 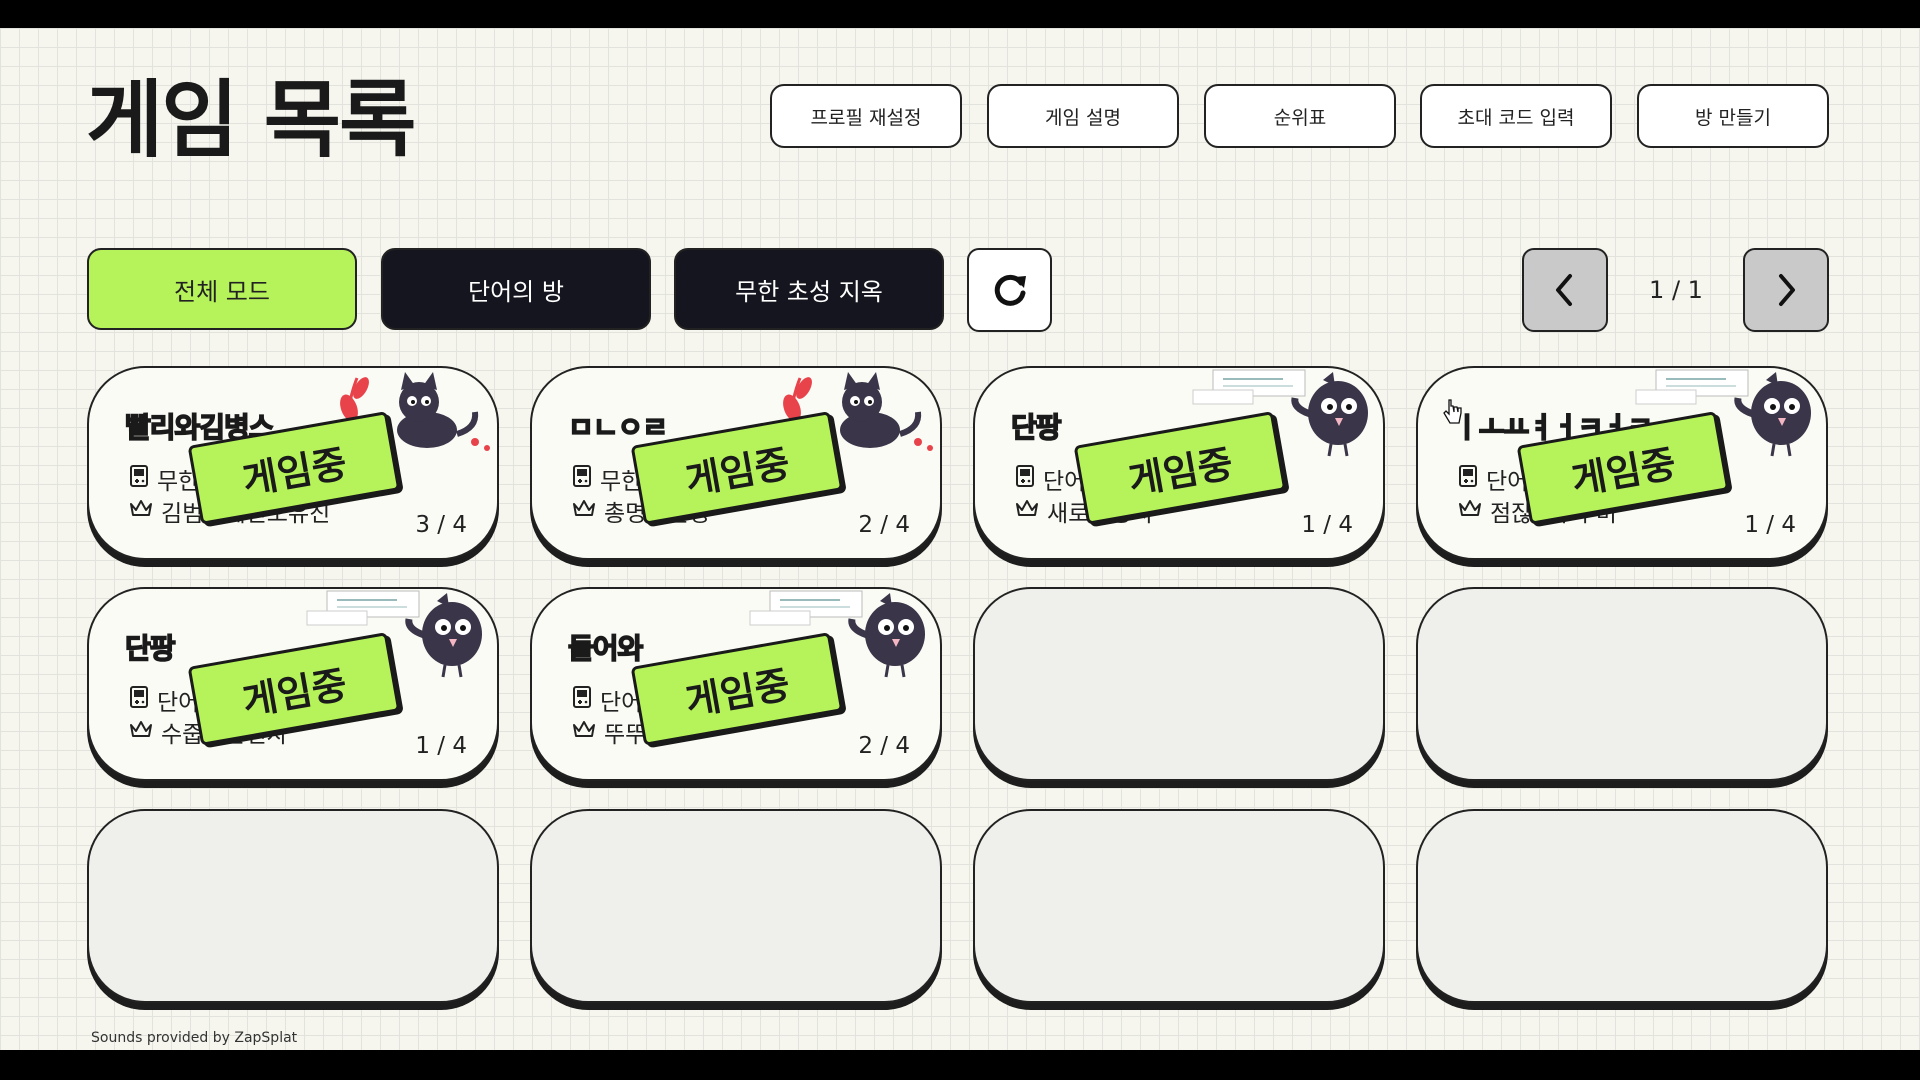 I want to click on game-guide-button: 게임 설명, so click(x=1083, y=116).